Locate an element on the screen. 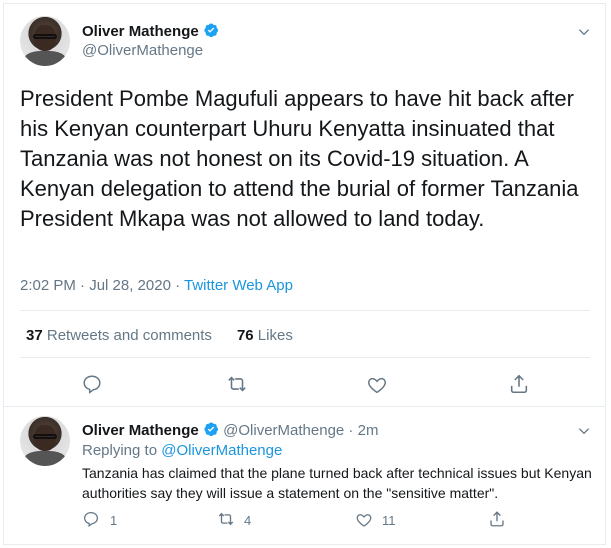 The height and width of the screenshot is (548, 611). like-count: 11 is located at coordinates (389, 520).